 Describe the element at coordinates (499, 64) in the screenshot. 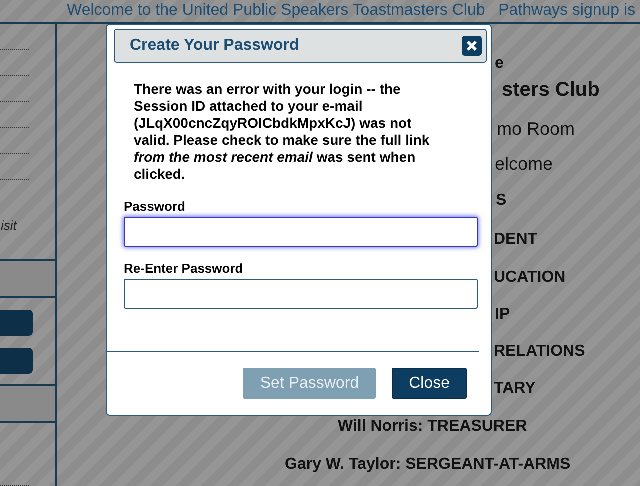

I see `content-text: e` at that location.